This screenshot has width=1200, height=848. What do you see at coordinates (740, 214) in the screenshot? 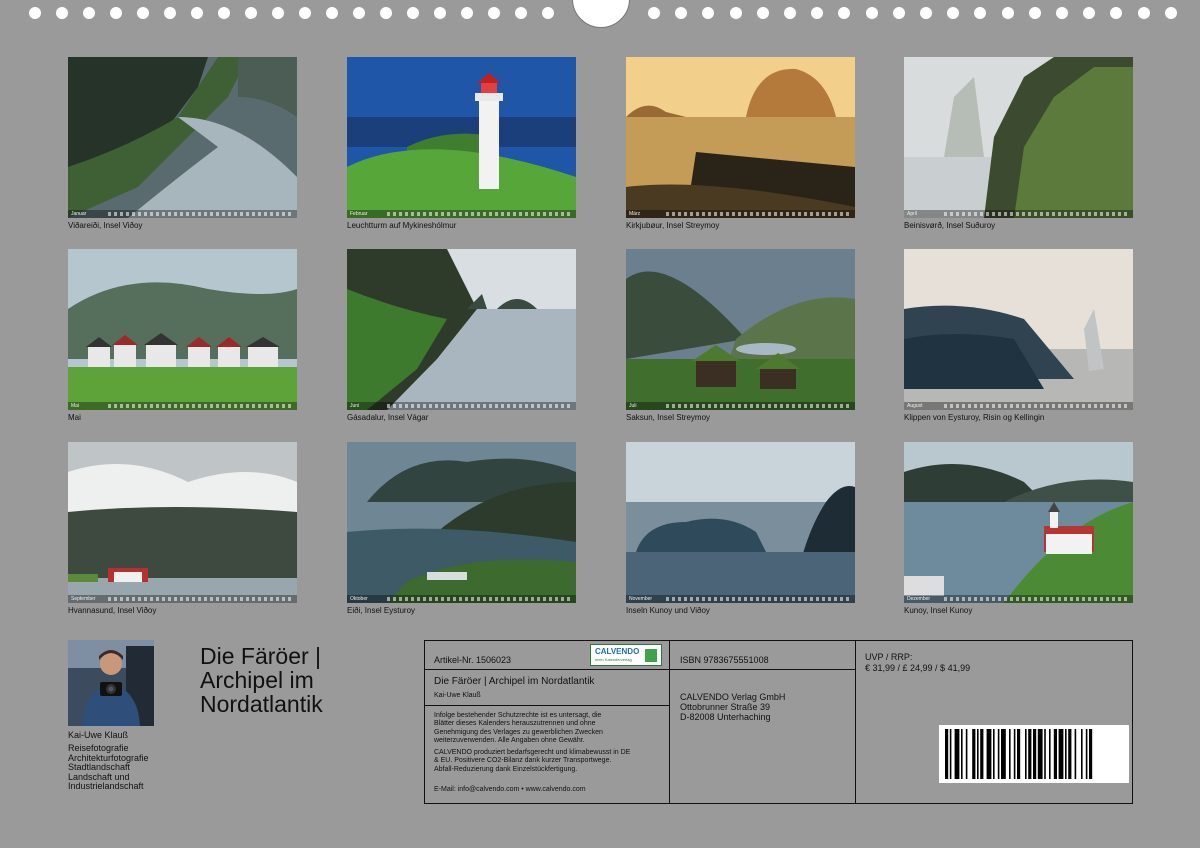
I see `month-strip: März` at bounding box center [740, 214].